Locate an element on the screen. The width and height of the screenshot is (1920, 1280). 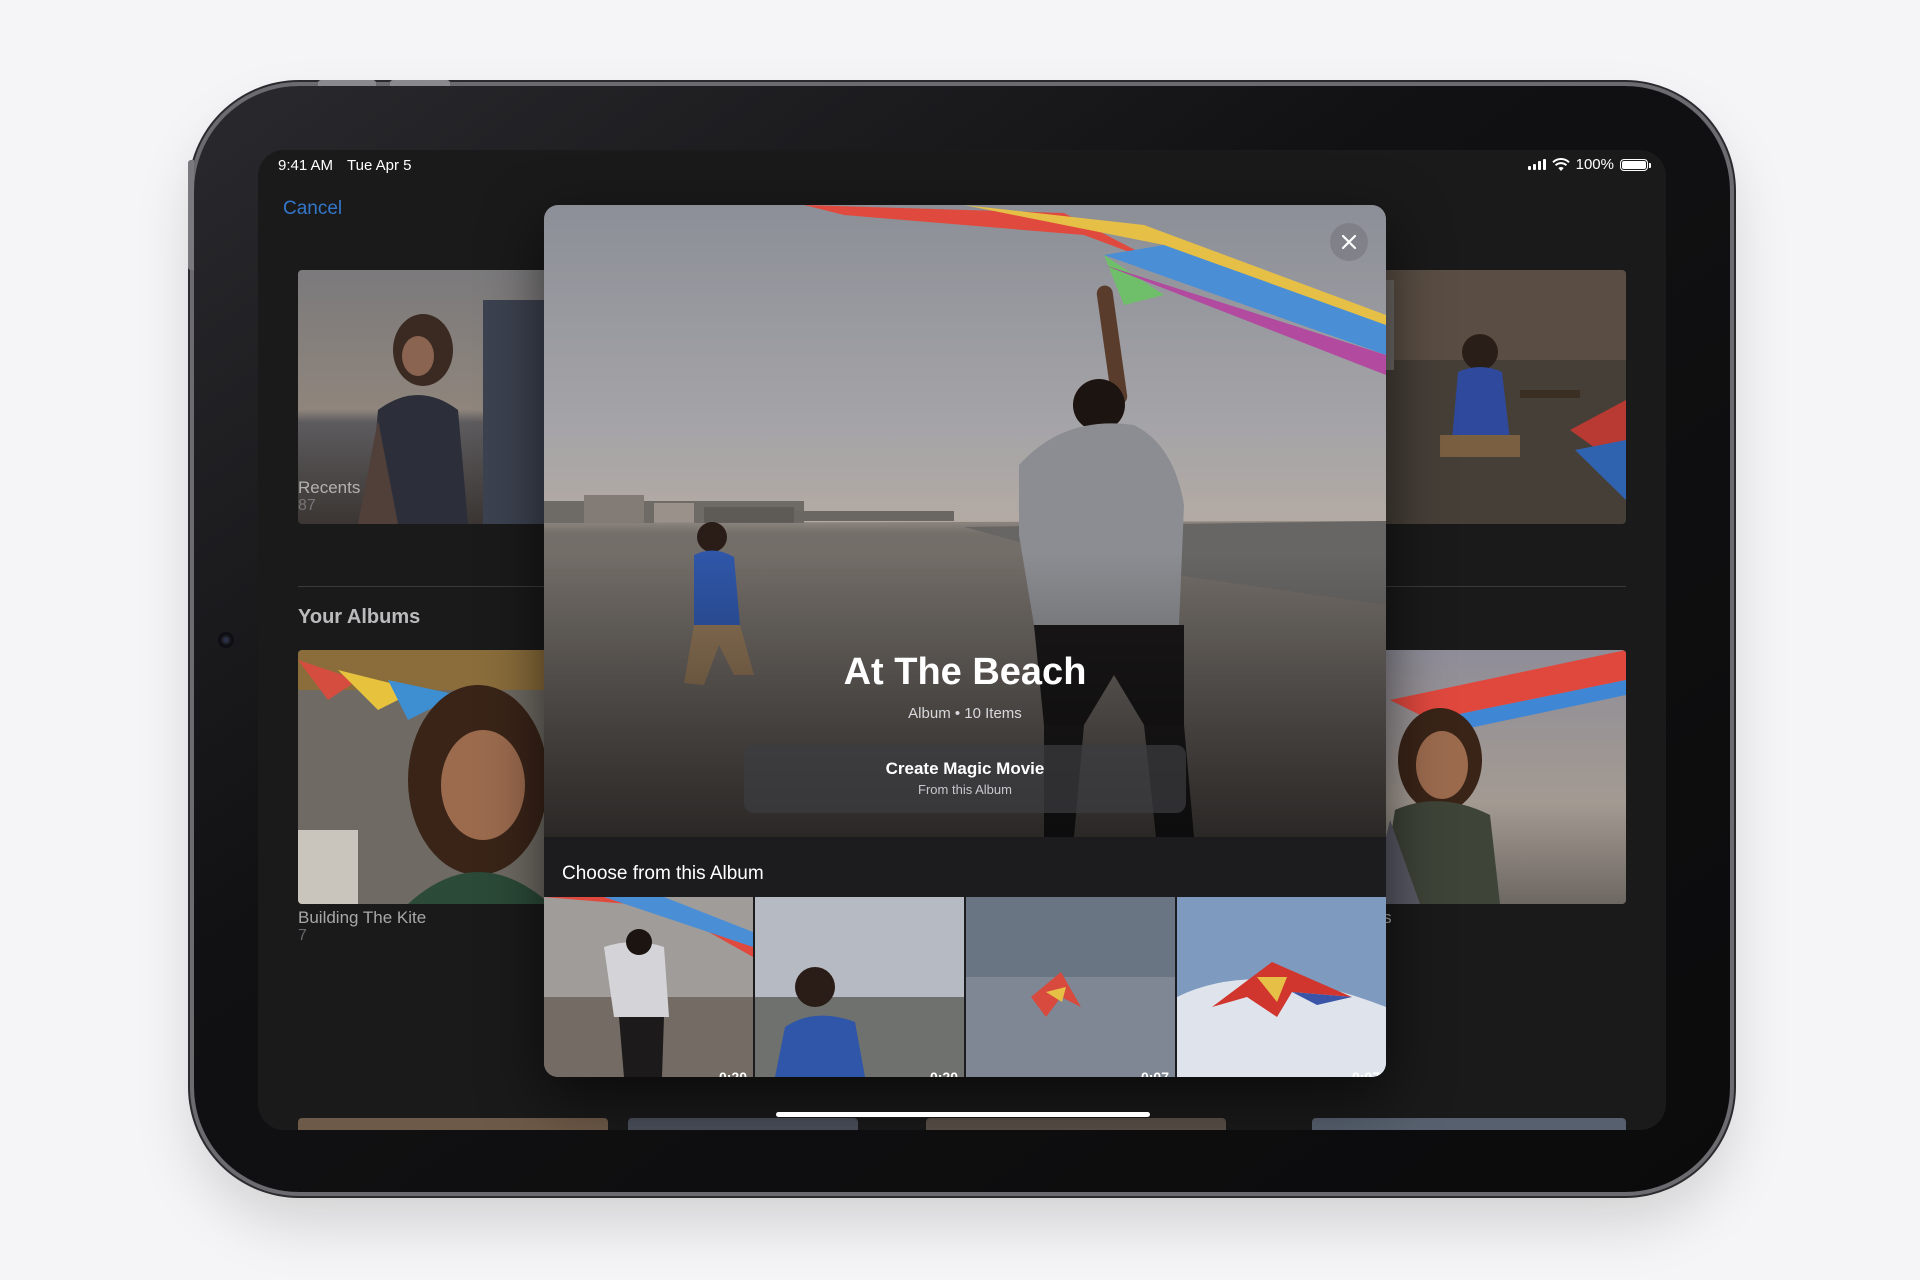
album-thumbnail-strip: 0:20 0:20 0:07 0:07 is located at coordinates (965, 987).